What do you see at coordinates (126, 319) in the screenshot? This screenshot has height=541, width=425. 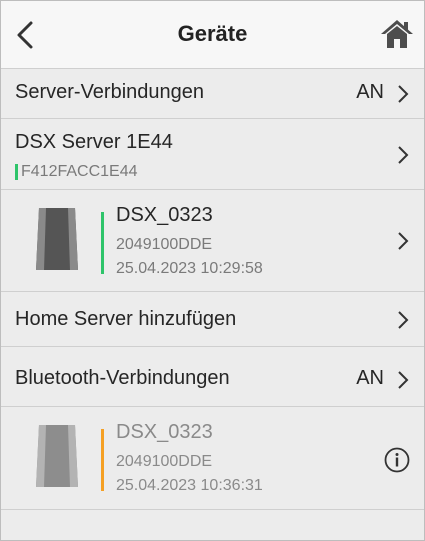 I see `add-home-server-label: Home Server hinzufügen` at bounding box center [126, 319].